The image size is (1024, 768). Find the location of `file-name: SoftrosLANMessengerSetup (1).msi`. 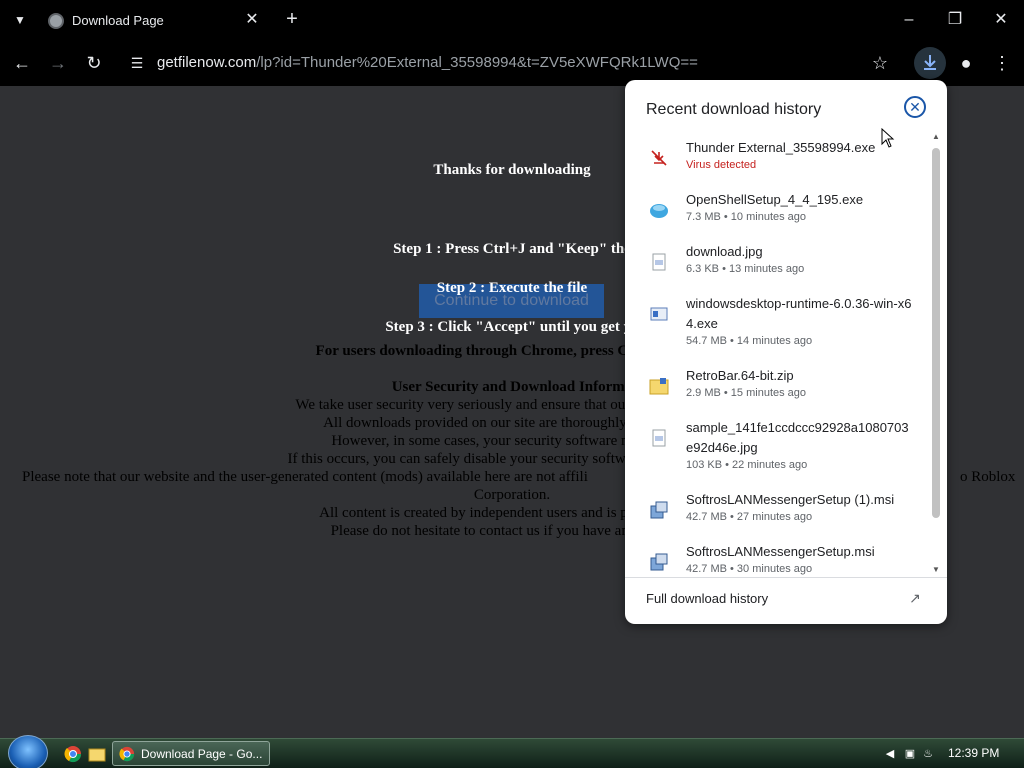

file-name: SoftrosLANMessengerSetup (1).msi is located at coordinates (790, 499).